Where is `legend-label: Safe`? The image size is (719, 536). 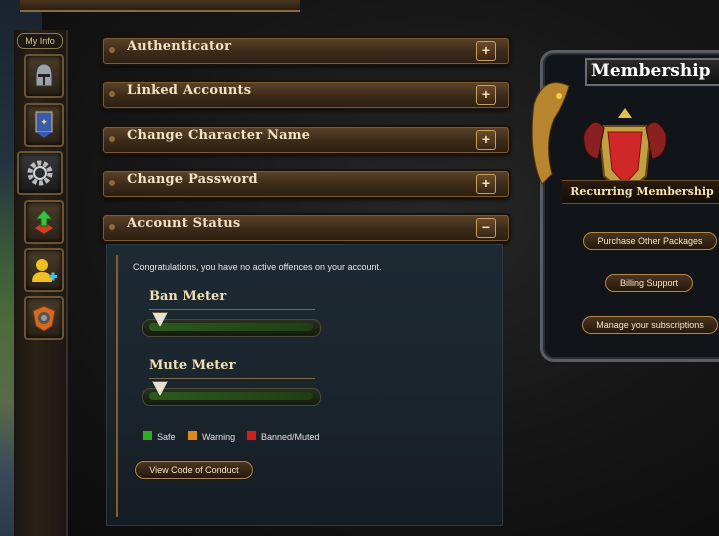
legend-label: Safe is located at coordinates (166, 437).